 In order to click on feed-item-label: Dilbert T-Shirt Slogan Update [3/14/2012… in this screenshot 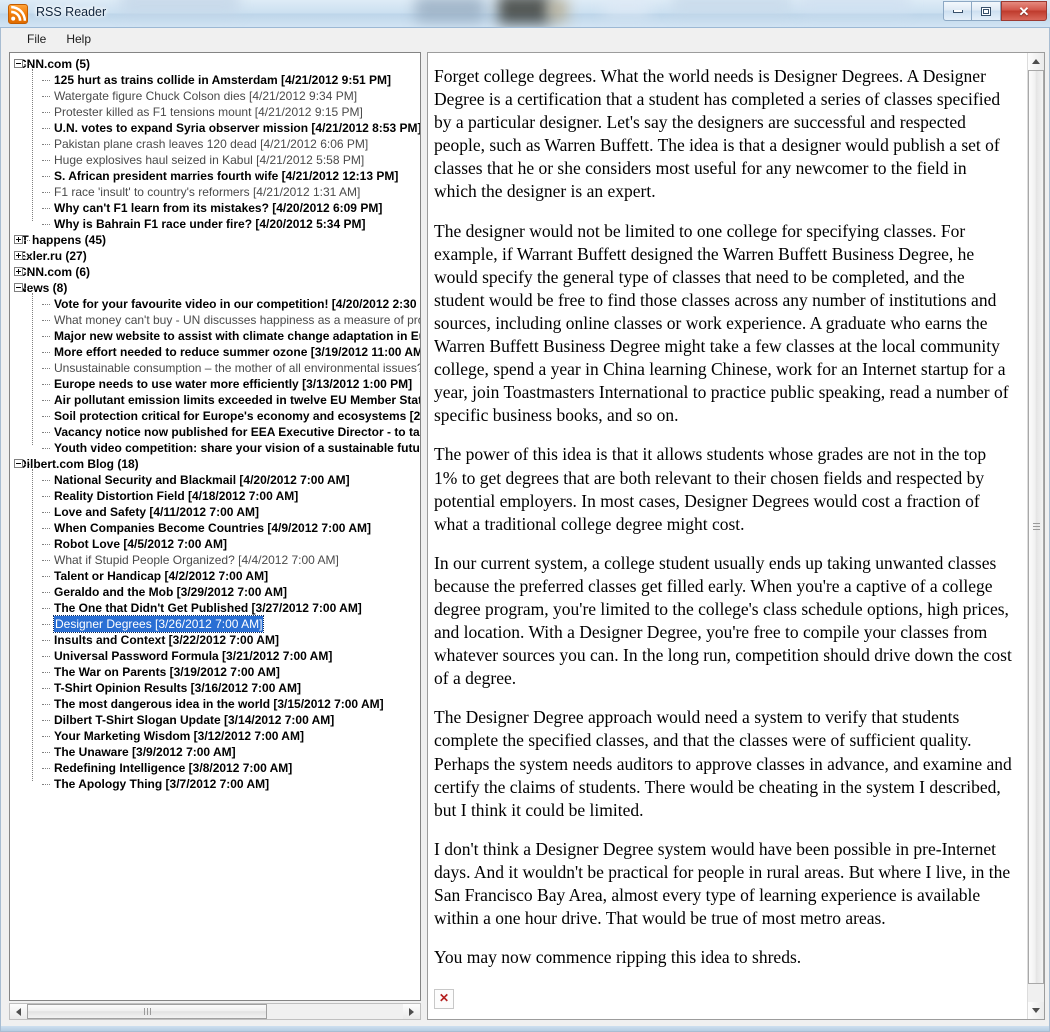, I will do `click(194, 720)`.